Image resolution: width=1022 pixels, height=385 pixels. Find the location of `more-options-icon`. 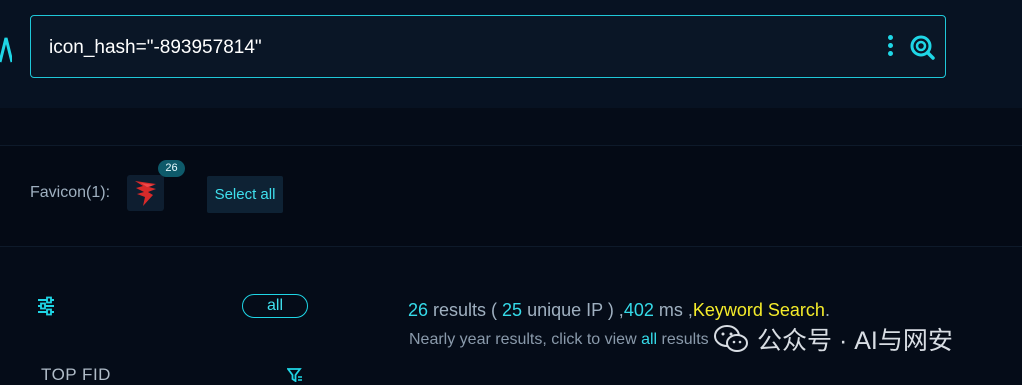

more-options-icon is located at coordinates (890, 48).